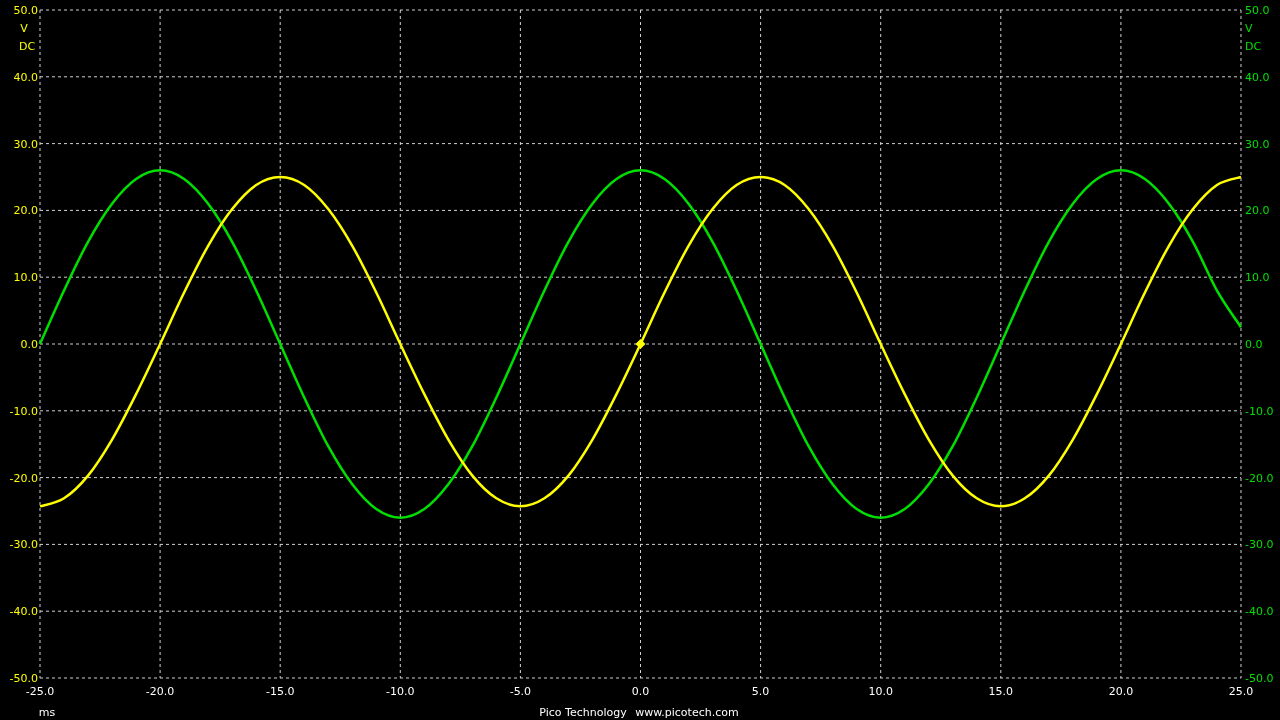 This screenshot has height=720, width=1280. I want to click on x-axis-label: -10.0, so click(400, 691).